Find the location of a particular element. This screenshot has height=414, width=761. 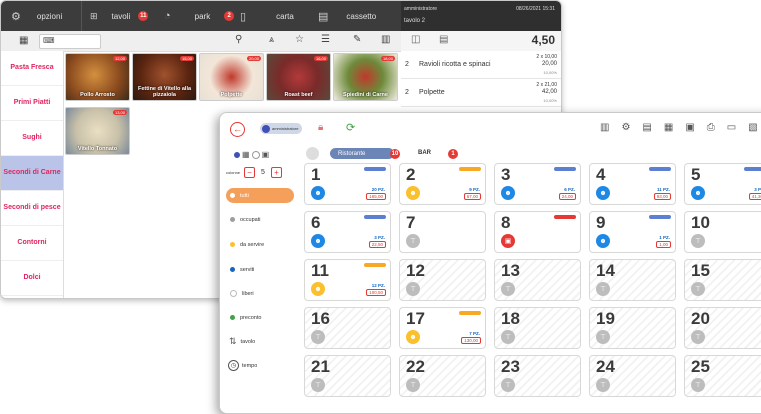

columns-minus-button: − is located at coordinates (250, 172).